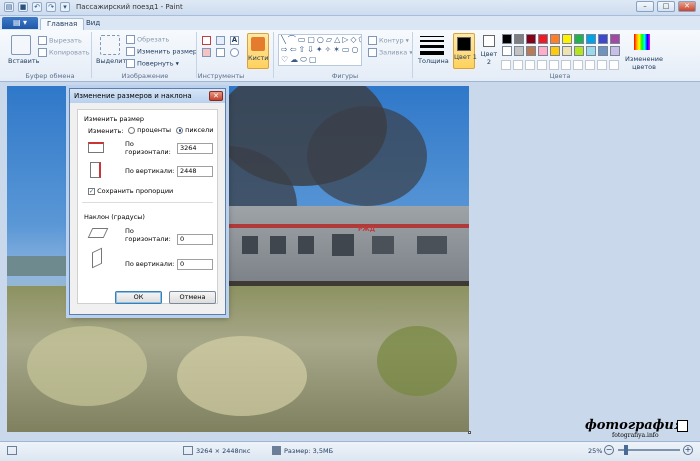 The height and width of the screenshot is (461, 700). Describe the element at coordinates (145, 76) in the screenshot. I see `image-group-label: Изображение` at that location.